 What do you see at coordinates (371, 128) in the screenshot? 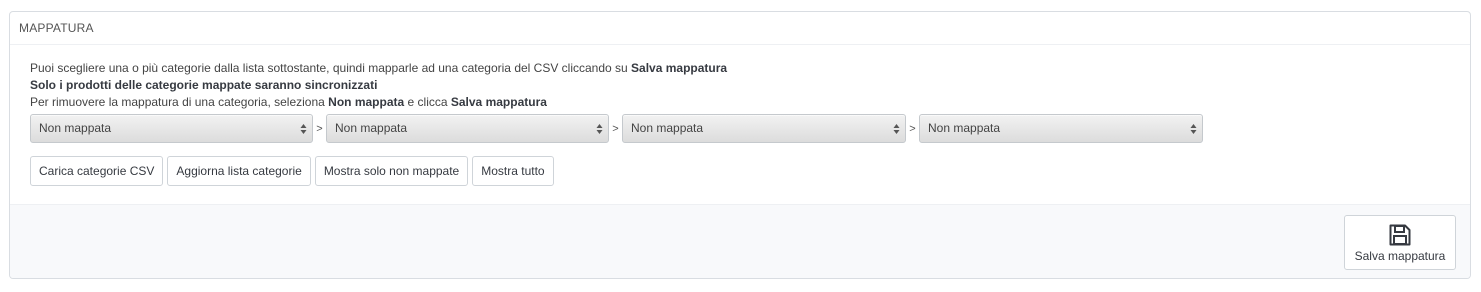
I see `category-select-2-value: Non mappata` at bounding box center [371, 128].